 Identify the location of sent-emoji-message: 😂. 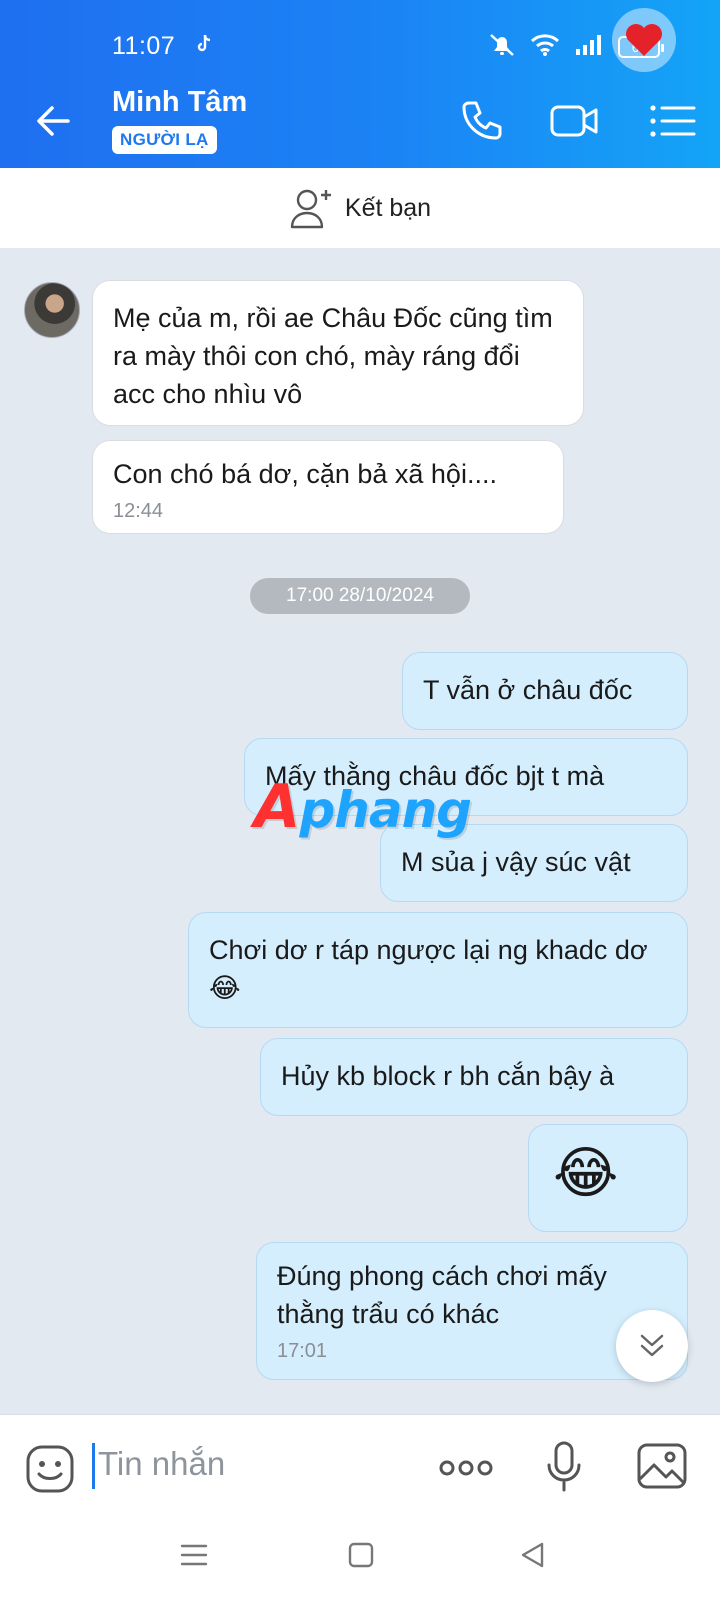
(608, 1178).